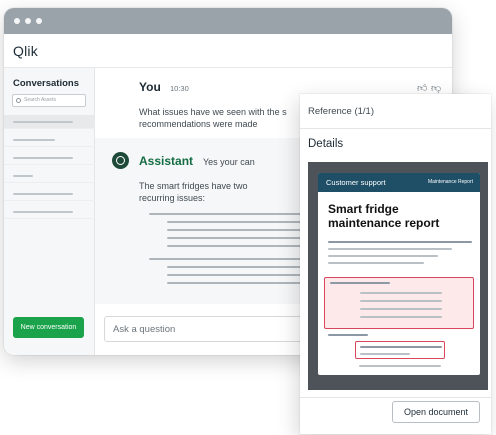 The image size is (496, 435). Describe the element at coordinates (18, 100) in the screenshot. I see `search-icon` at that location.